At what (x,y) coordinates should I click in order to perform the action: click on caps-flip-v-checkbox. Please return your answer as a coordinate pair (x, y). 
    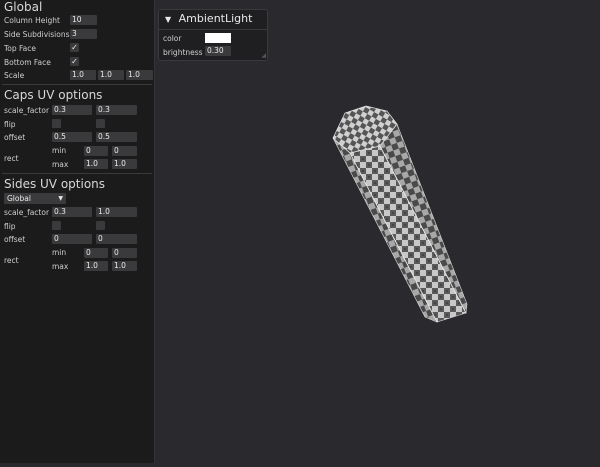
    Looking at the image, I should click on (100, 123).